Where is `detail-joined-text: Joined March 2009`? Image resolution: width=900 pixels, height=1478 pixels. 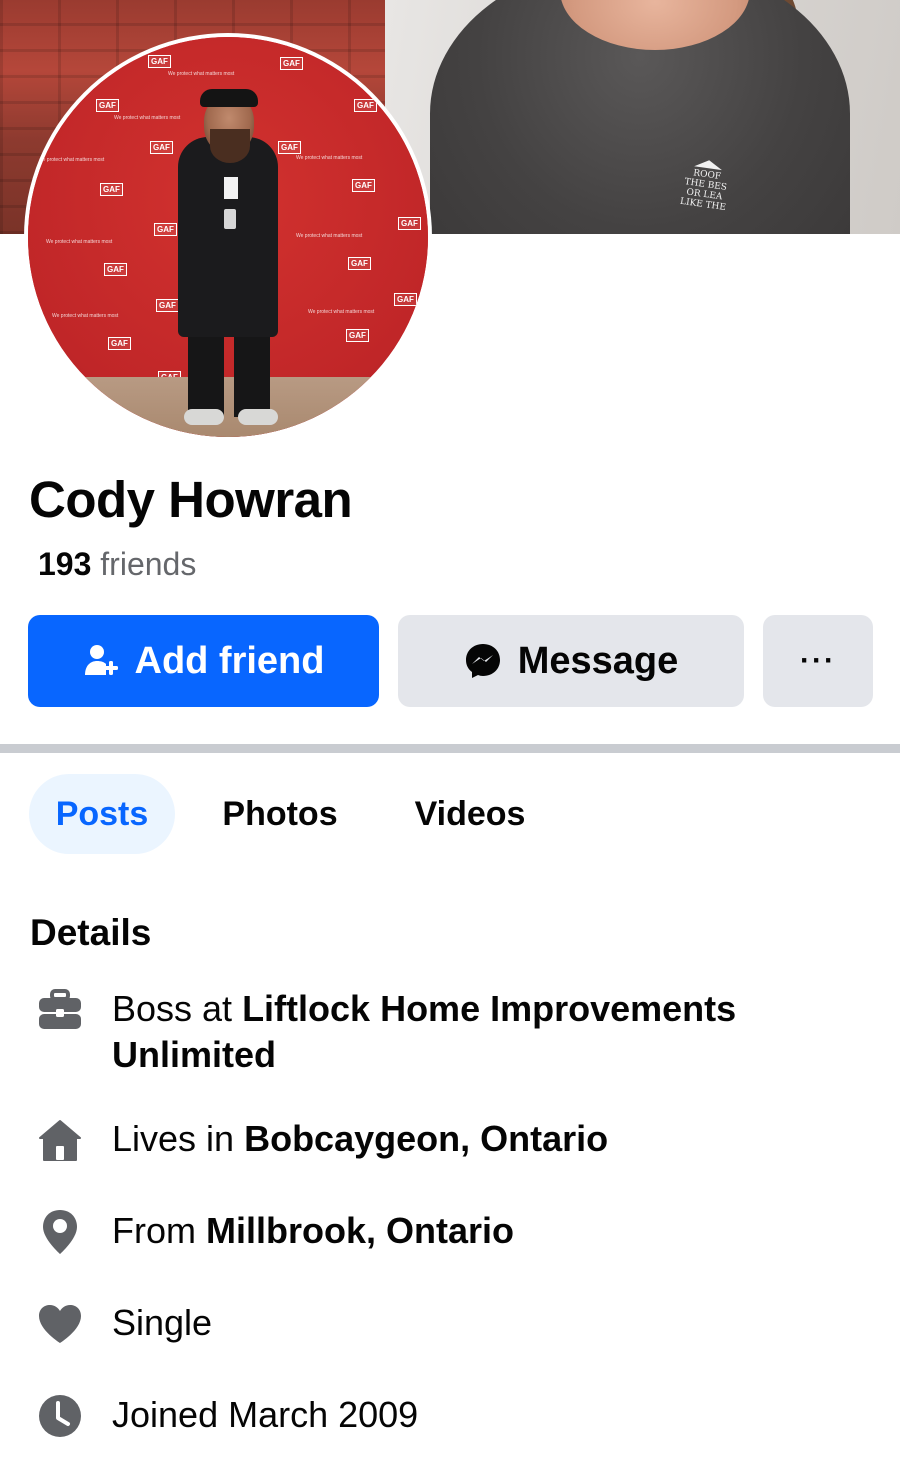
detail-joined-text: Joined March 2009 is located at coordinates (265, 1414).